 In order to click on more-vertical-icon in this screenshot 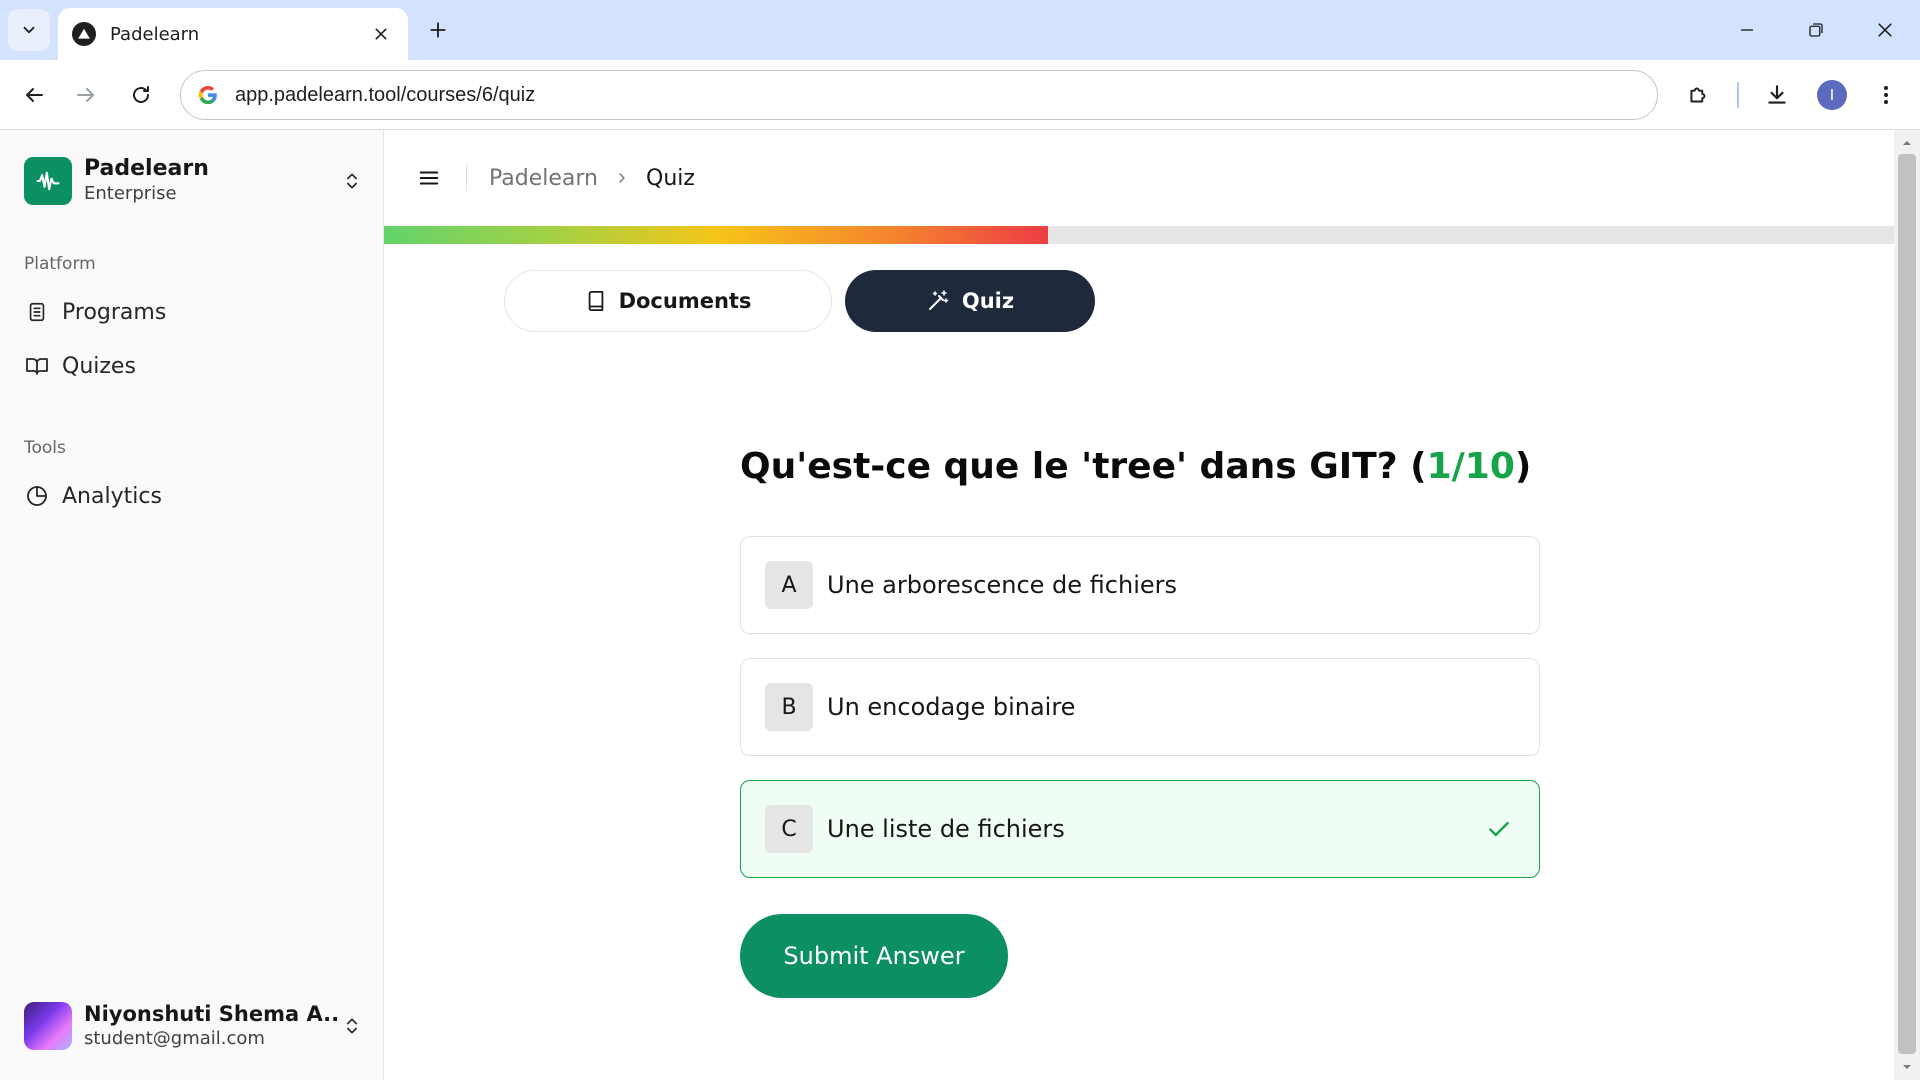, I will do `click(1886, 95)`.